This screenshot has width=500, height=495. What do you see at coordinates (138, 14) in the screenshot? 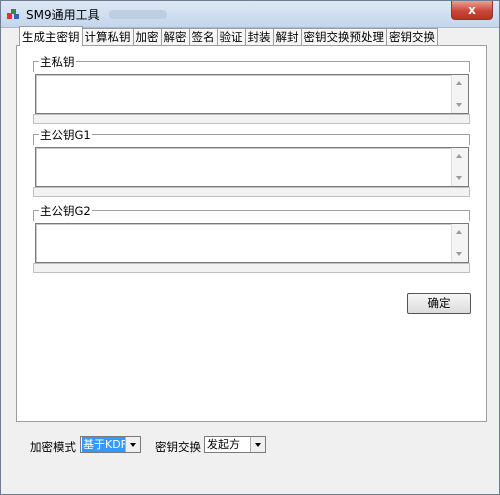
I see `blurred-title-text` at bounding box center [138, 14].